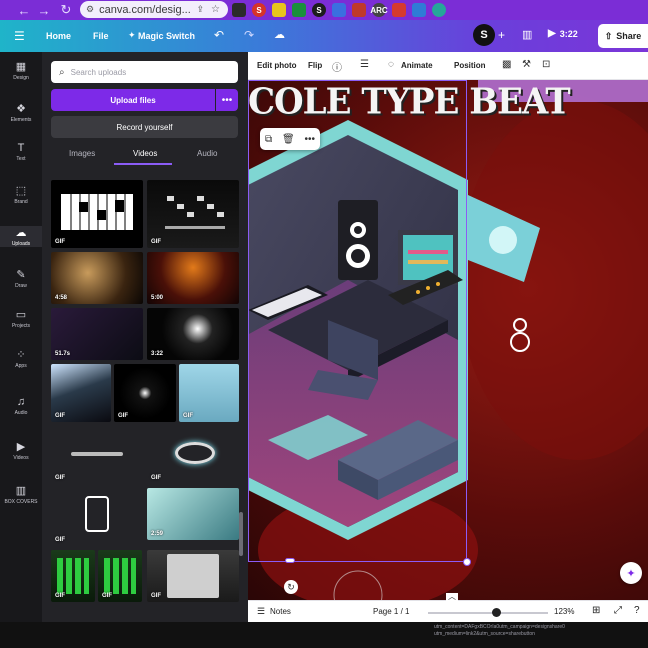 The width and height of the screenshot is (648, 648). I want to click on rail-item-text: T Text, so click(21, 152).